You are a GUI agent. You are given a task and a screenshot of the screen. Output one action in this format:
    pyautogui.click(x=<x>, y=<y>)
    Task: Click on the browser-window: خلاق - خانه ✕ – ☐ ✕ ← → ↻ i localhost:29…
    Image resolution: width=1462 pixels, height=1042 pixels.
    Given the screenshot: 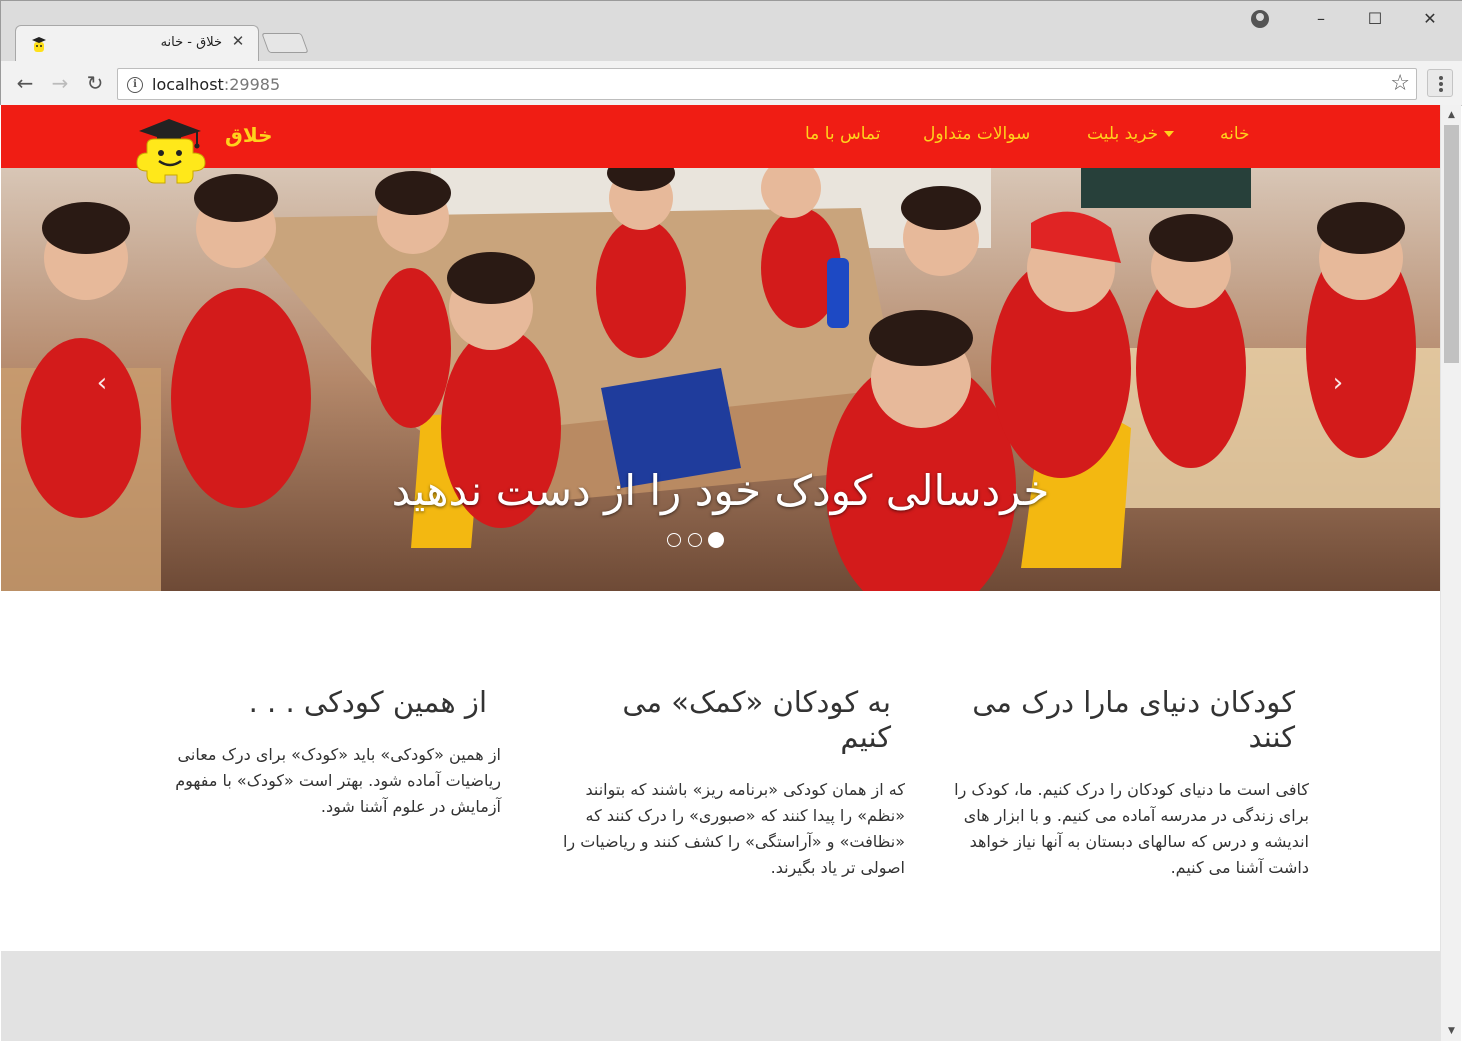 What is the action you would take?
    pyautogui.click(x=731, y=53)
    